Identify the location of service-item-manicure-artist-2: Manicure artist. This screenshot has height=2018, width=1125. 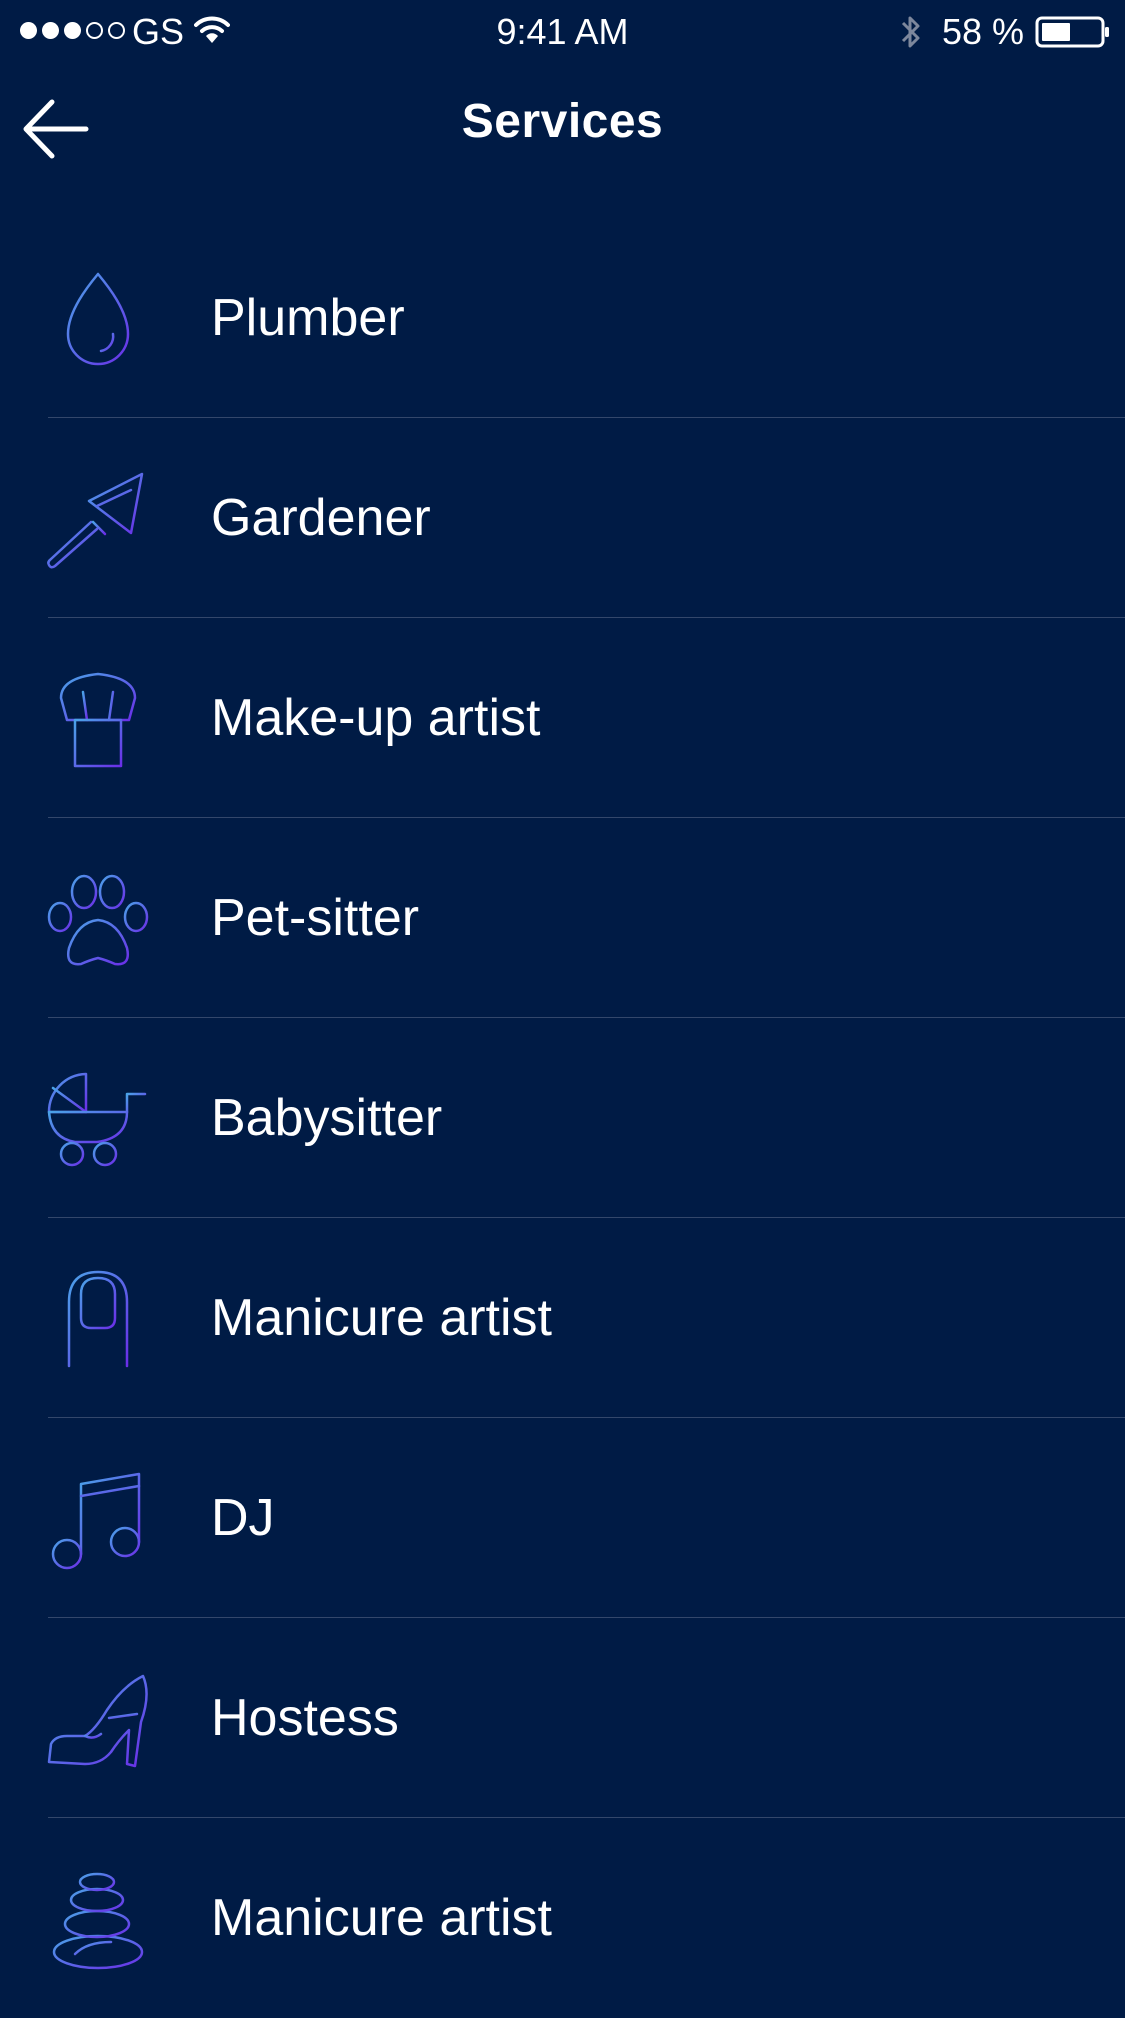
(562, 1918).